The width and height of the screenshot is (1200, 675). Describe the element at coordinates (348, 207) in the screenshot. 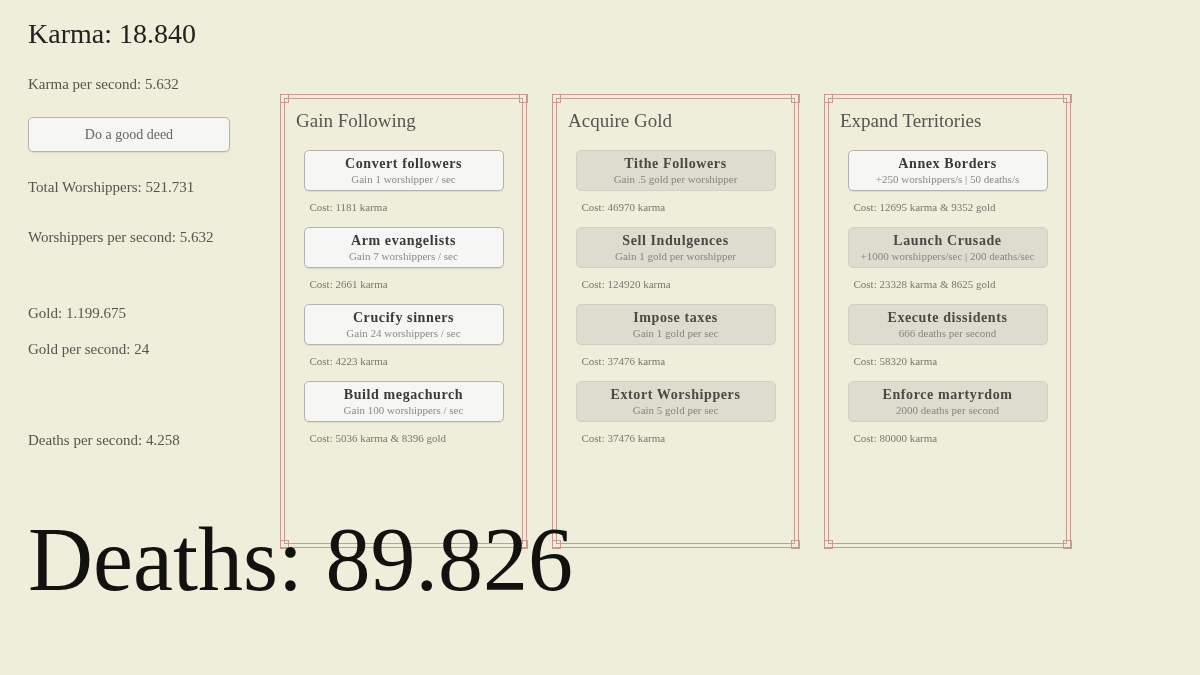

I see `cost-text: Cost: 1181 karma` at that location.